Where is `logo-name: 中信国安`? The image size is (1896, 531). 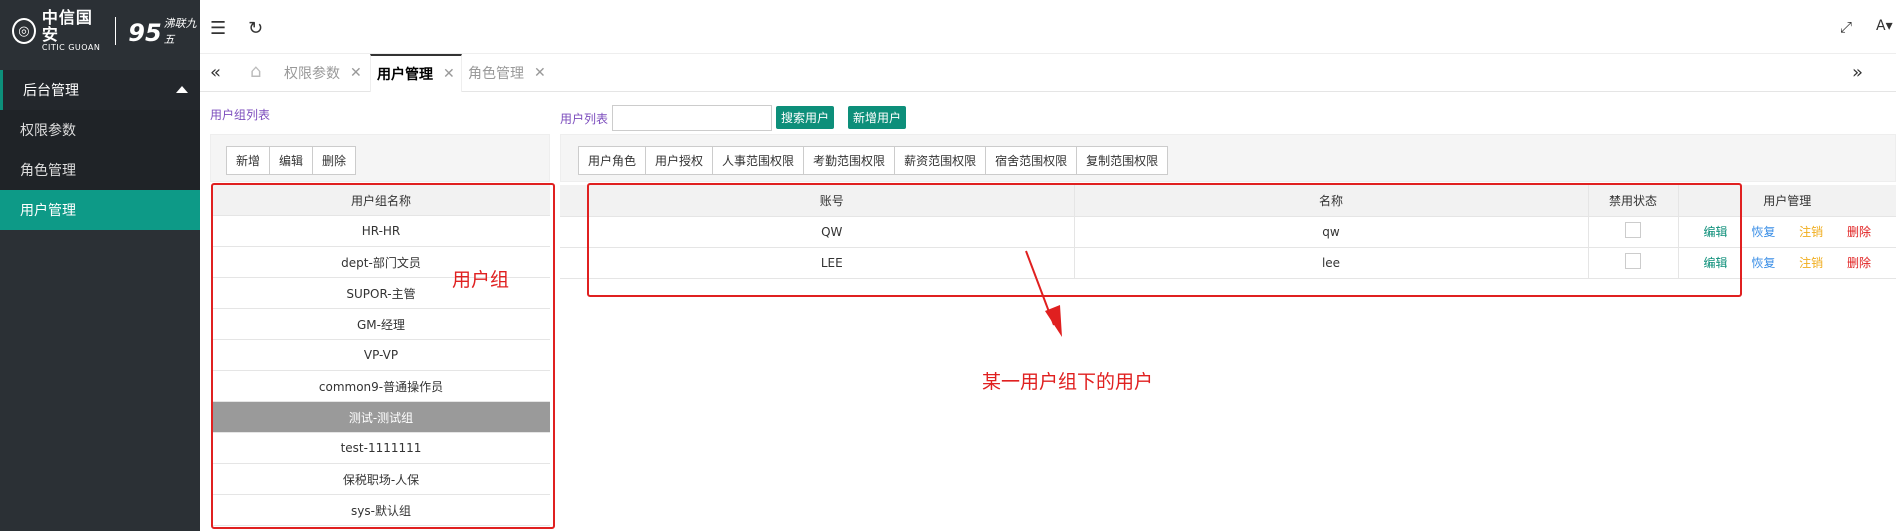 logo-name: 中信国安 is located at coordinates (67, 26).